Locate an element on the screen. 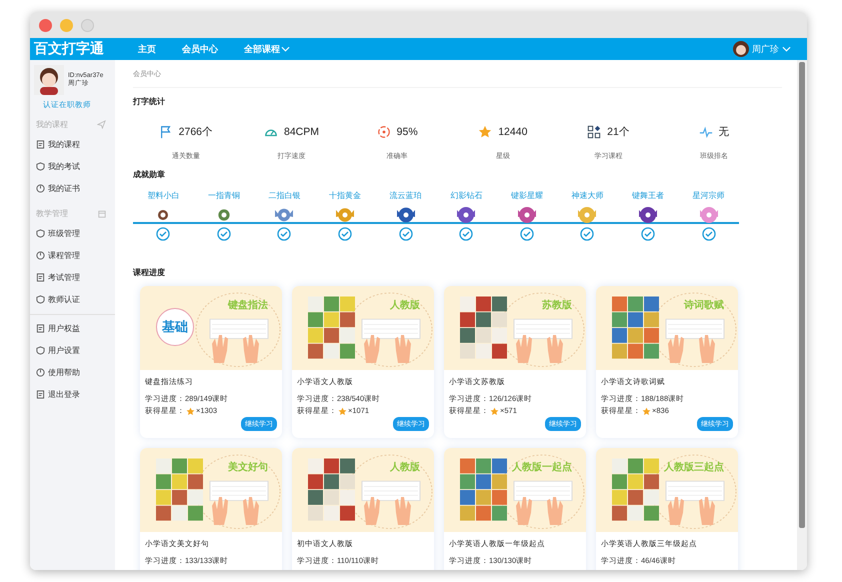 Image resolution: width=842 pixels, height=582 pixels. sidebar-item: 教师认证 is located at coordinates (72, 299).